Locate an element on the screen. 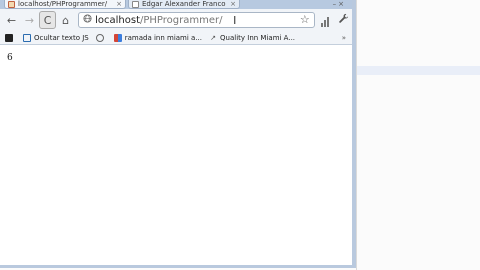 The height and width of the screenshot is (270, 480). window-controls: – × is located at coordinates (338, 4).